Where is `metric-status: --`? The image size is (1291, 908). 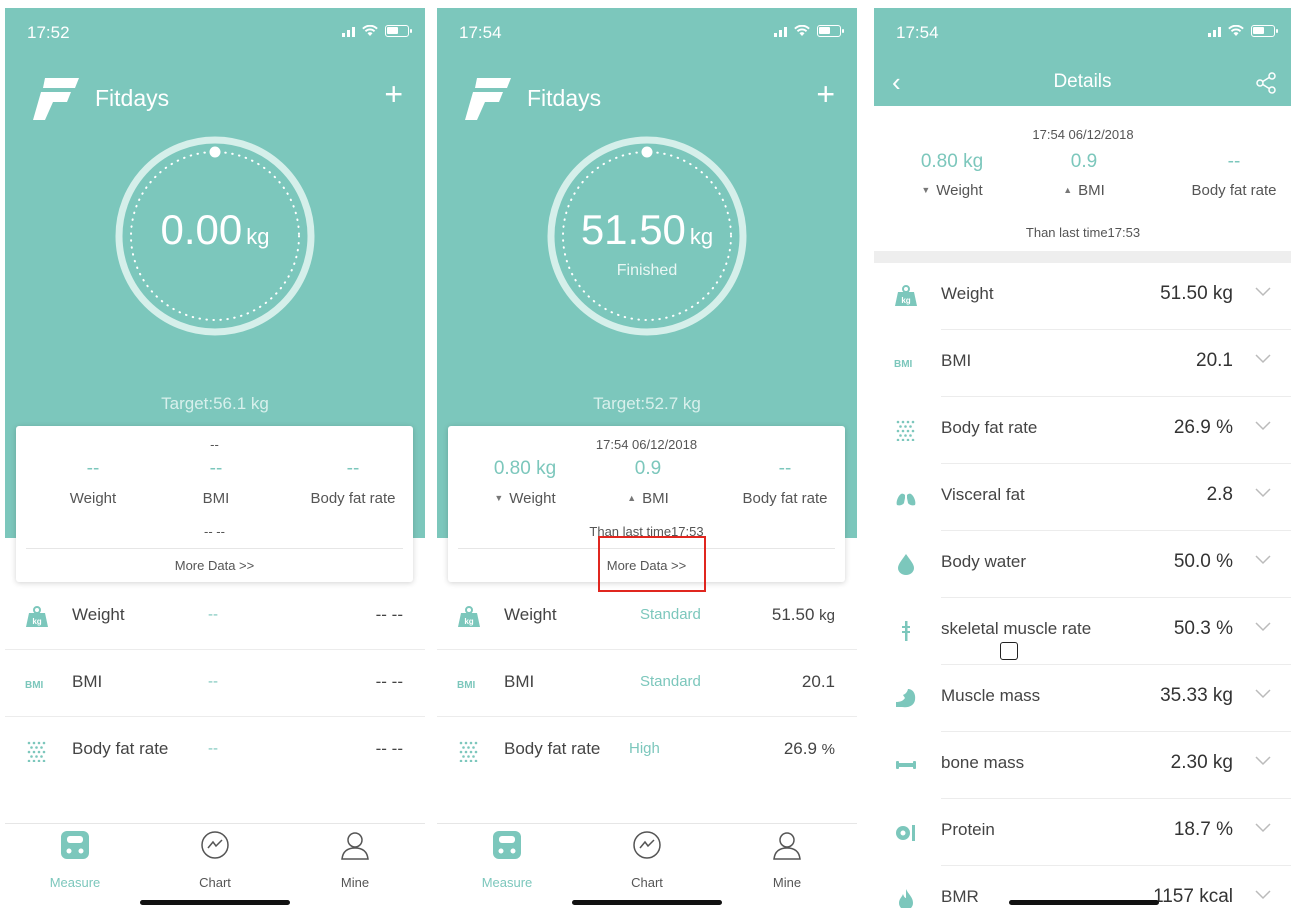 metric-status: -- is located at coordinates (213, 614).